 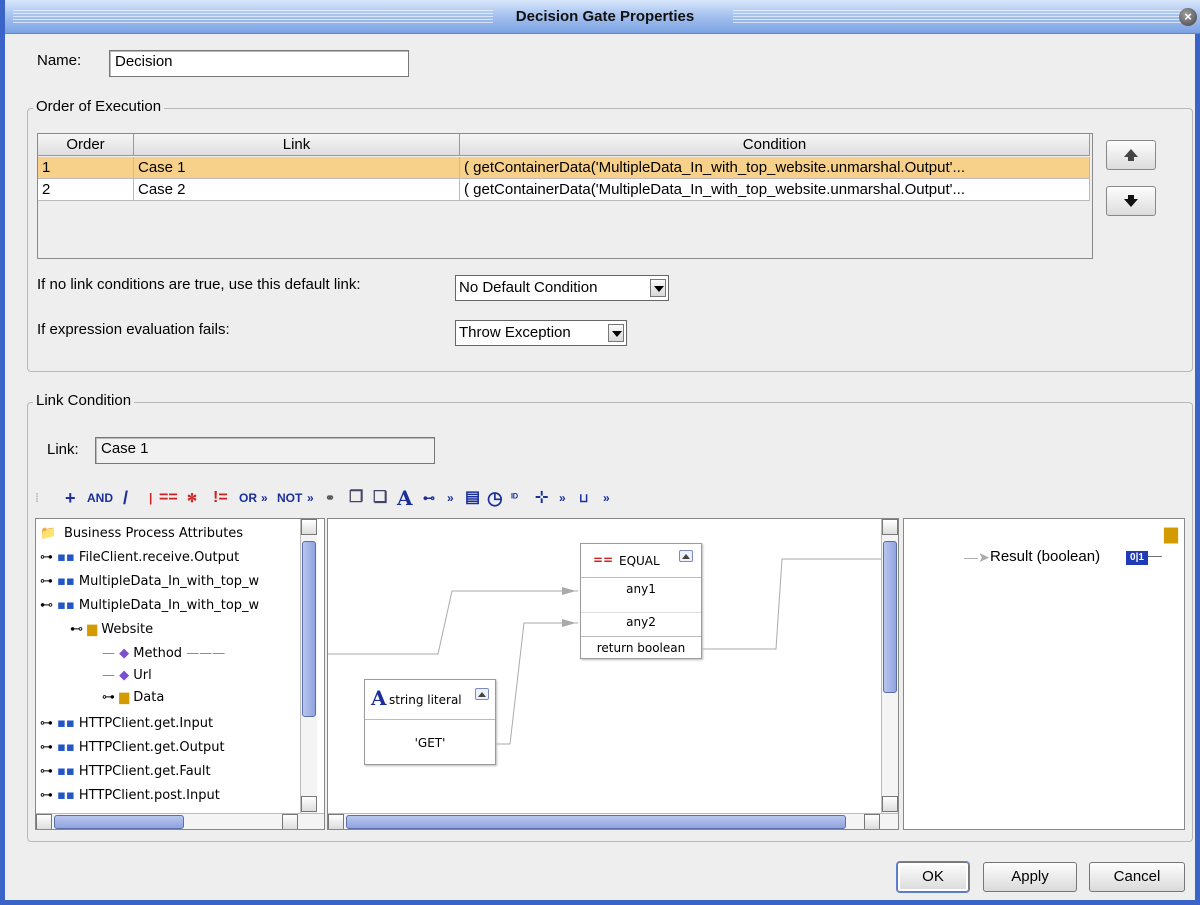 I want to click on tree-item-method: — ◆ Method ———, so click(x=163, y=654).